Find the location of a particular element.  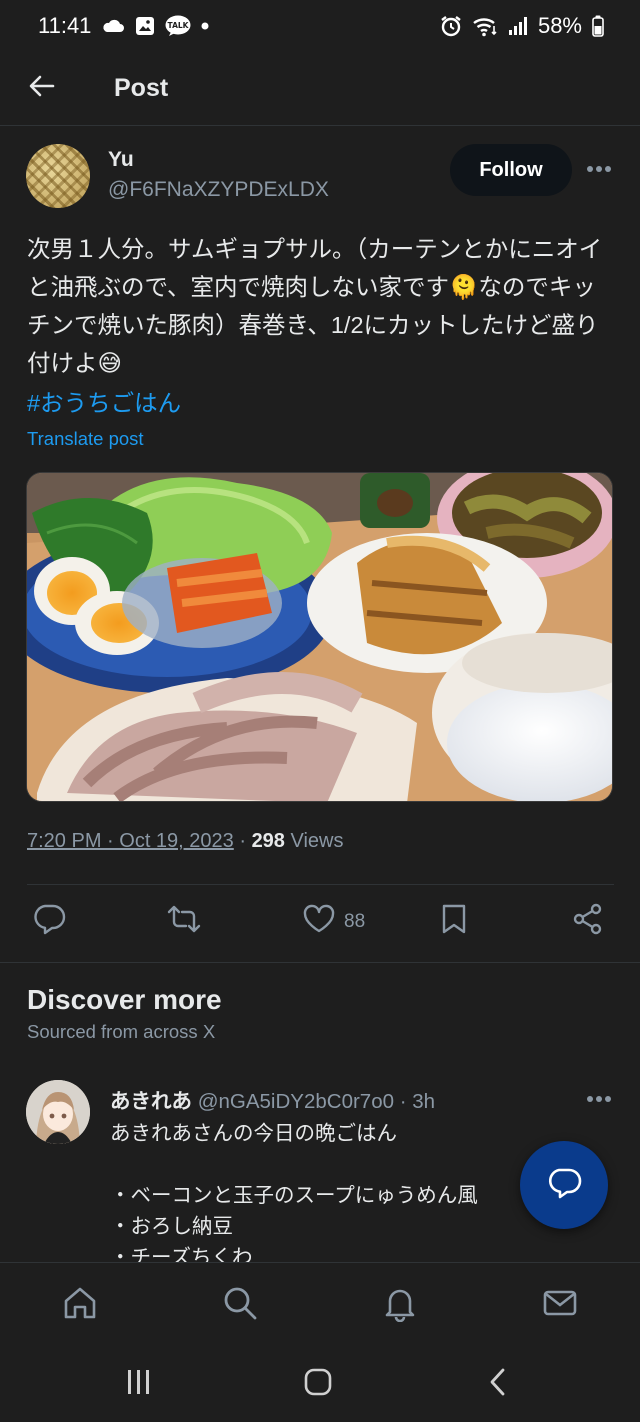

recommended-post-header: あきれあ @nGA5iDY2bC0r7o0 · 3h is located at coordinates (272, 1099).